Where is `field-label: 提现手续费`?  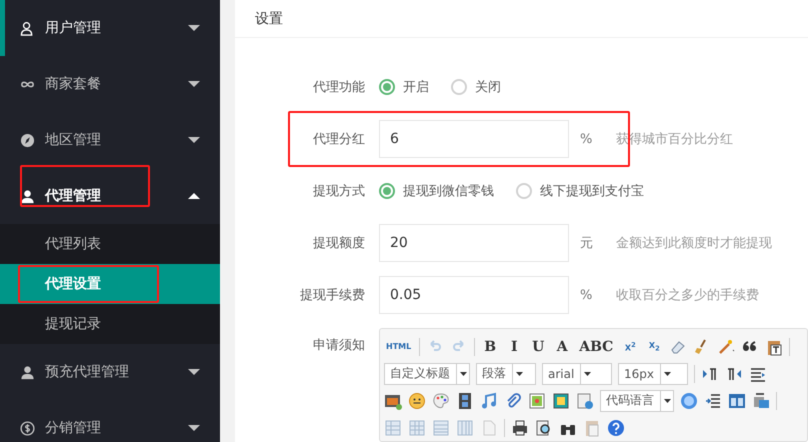 field-label: 提现手续费 is located at coordinates (332, 295).